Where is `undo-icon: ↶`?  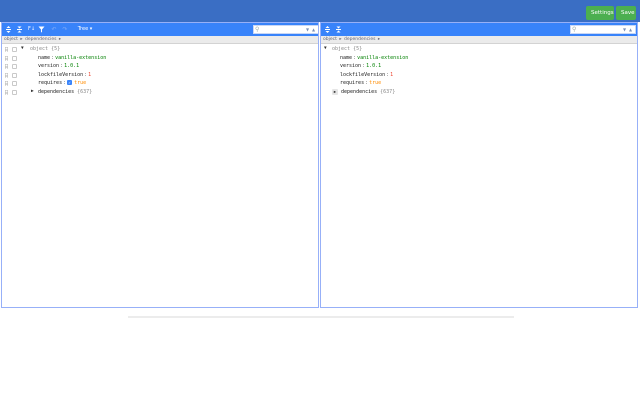 undo-icon: ↶ is located at coordinates (54, 29).